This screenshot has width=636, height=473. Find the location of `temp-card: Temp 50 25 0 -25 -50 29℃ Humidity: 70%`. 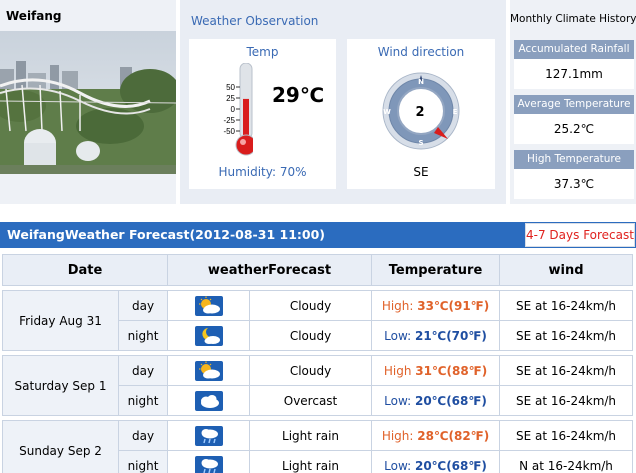

temp-card: Temp 50 25 0 -25 -50 29℃ Humidity: 70% is located at coordinates (262, 114).